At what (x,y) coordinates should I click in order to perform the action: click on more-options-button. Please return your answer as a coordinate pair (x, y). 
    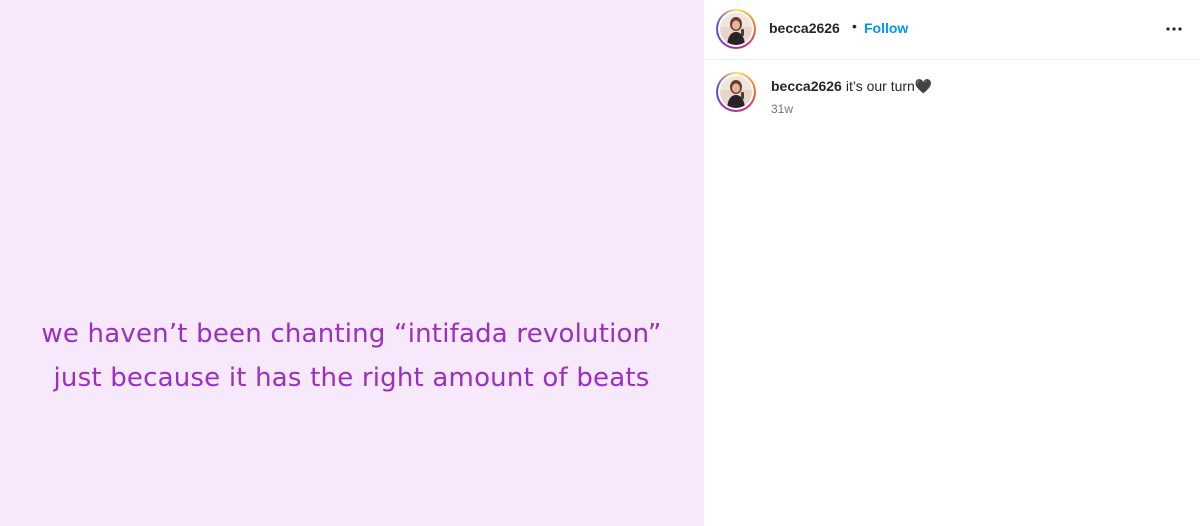
    Looking at the image, I should click on (1174, 29).